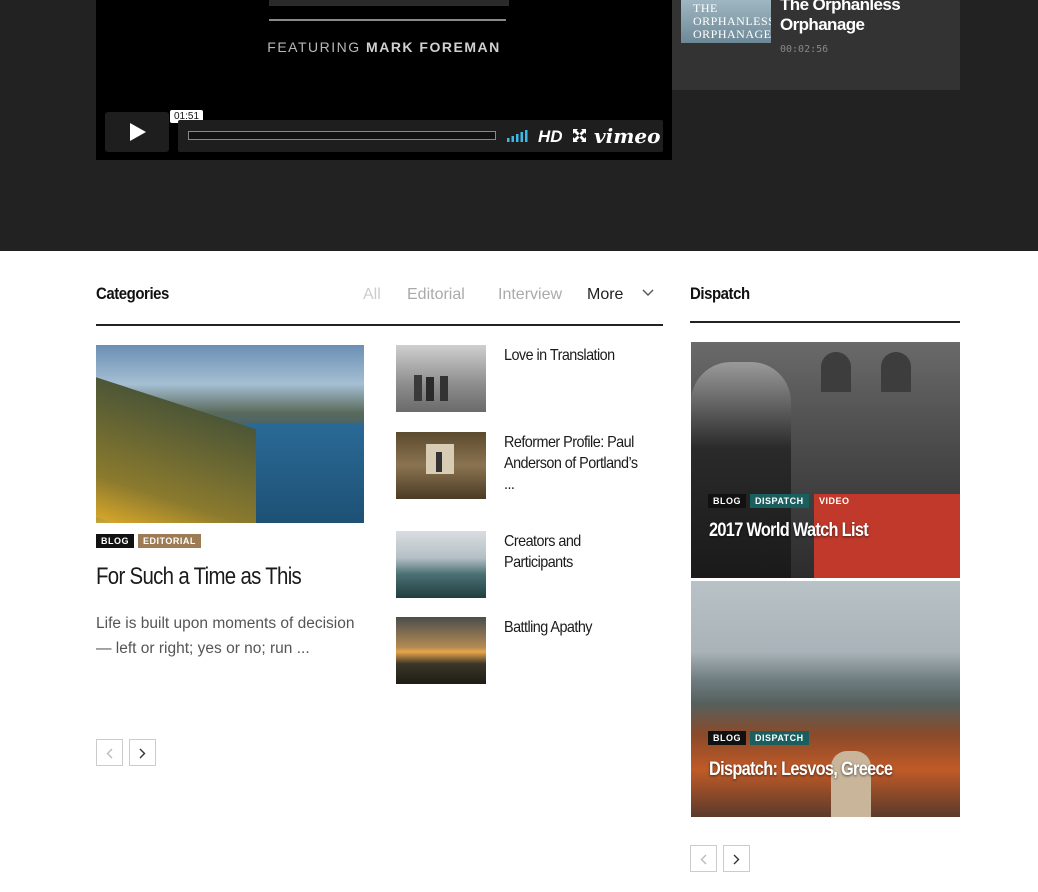  What do you see at coordinates (550, 137) in the screenshot?
I see `hd-toggle: HD` at bounding box center [550, 137].